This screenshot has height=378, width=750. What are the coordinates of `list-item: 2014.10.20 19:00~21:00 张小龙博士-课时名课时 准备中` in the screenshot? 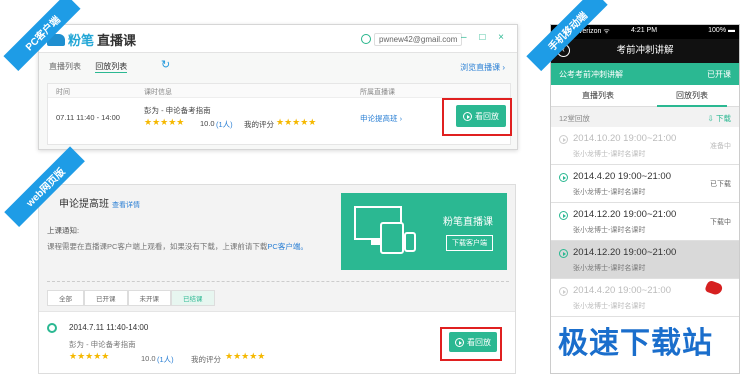 It's located at (645, 146).